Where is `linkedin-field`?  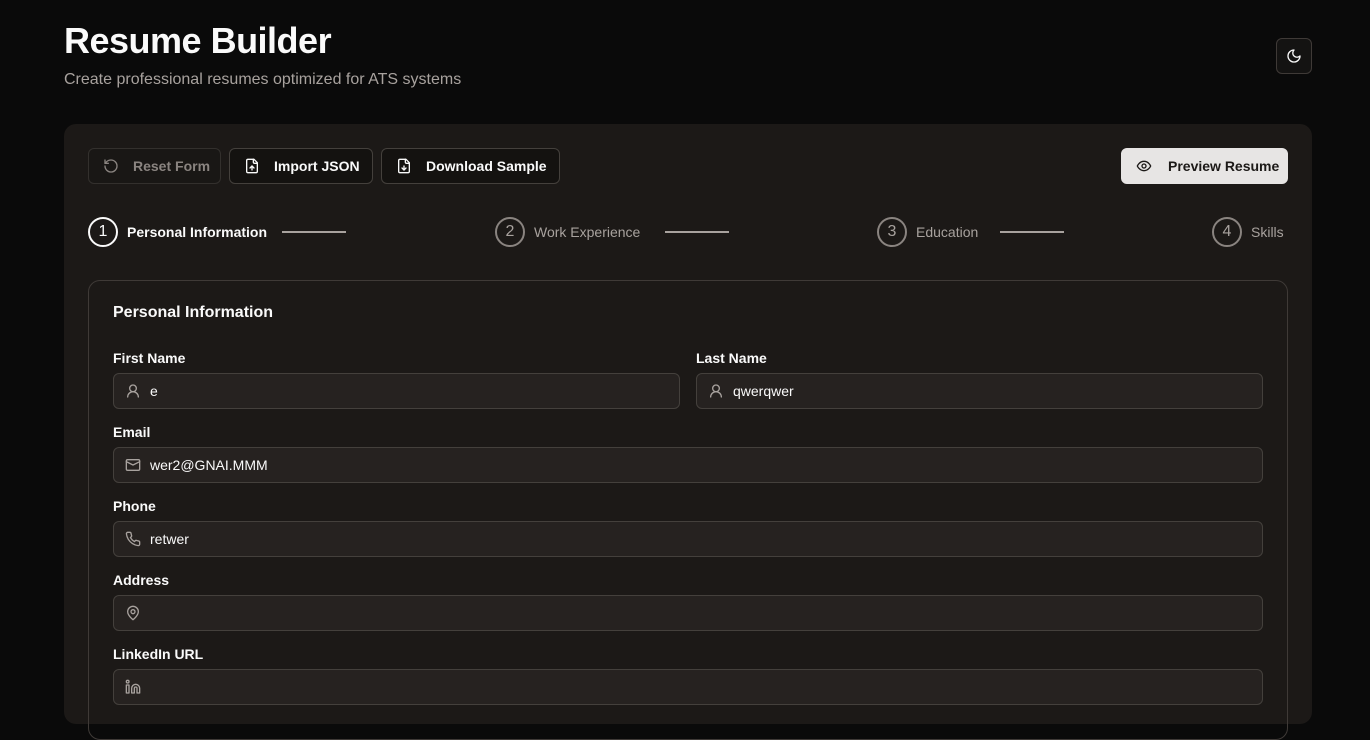 linkedin-field is located at coordinates (688, 687).